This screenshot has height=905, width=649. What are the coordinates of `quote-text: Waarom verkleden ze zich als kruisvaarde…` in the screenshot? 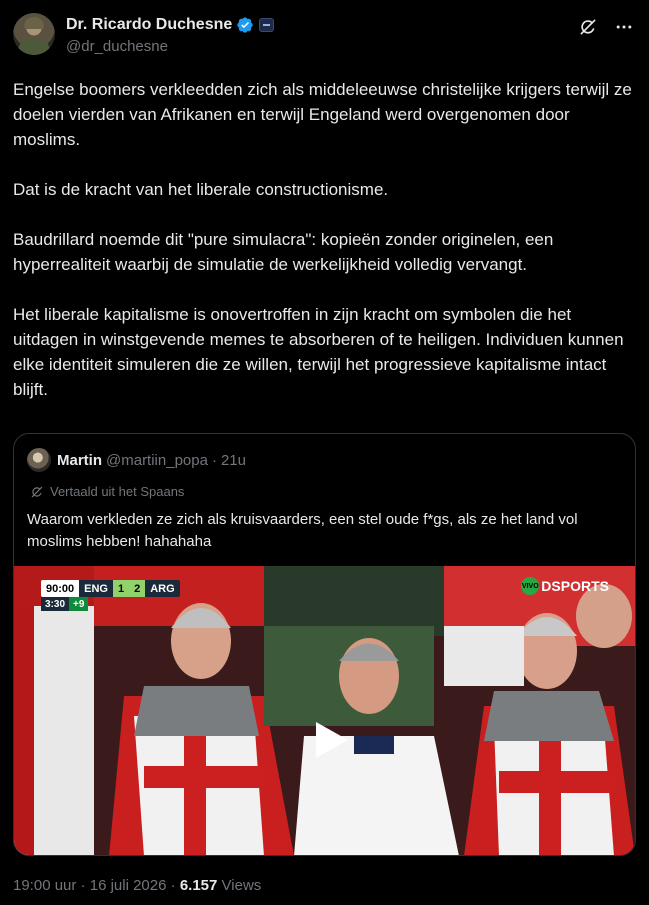 It's located at (302, 530).